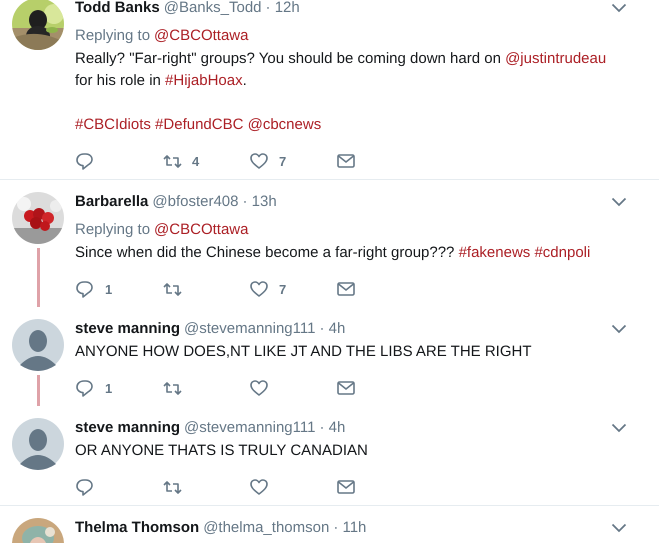  I want to click on tweet-text: OR ANYONE THATS IS TRULY CANADIAN, so click(222, 451).